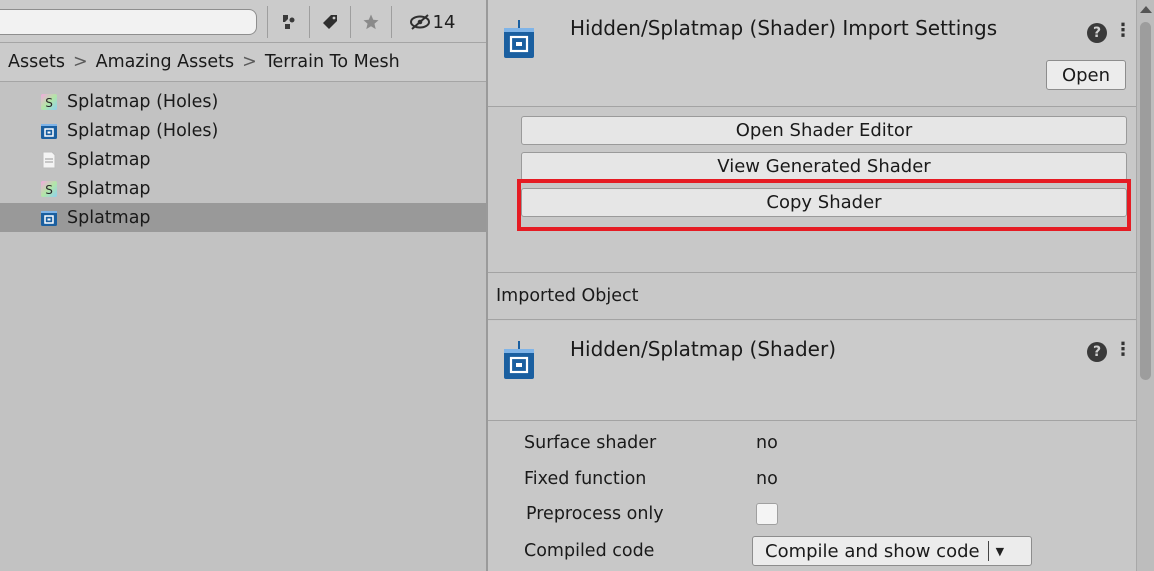 This screenshot has height=571, width=1154. What do you see at coordinates (165, 62) in the screenshot?
I see `breadcrumb-item-amazing-assets: Amazing Assets` at bounding box center [165, 62].